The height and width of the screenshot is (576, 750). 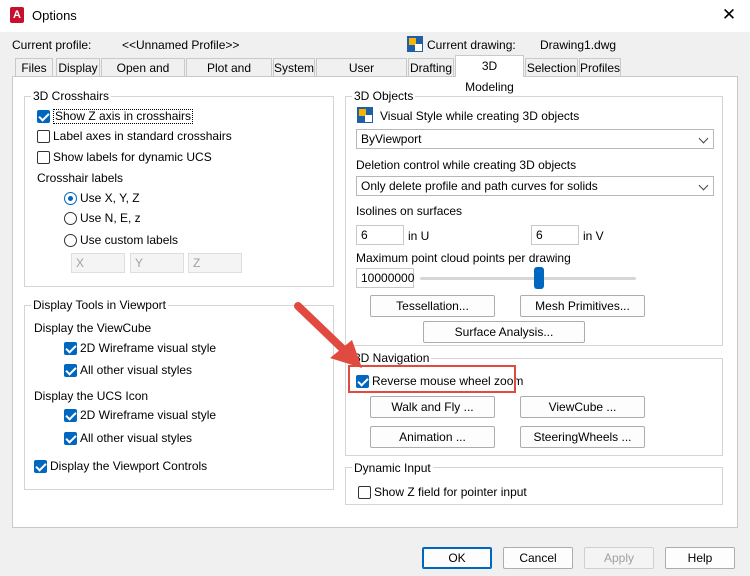 I want to click on show-labels-dynamic-ucs-checkbox, so click(x=43, y=157).